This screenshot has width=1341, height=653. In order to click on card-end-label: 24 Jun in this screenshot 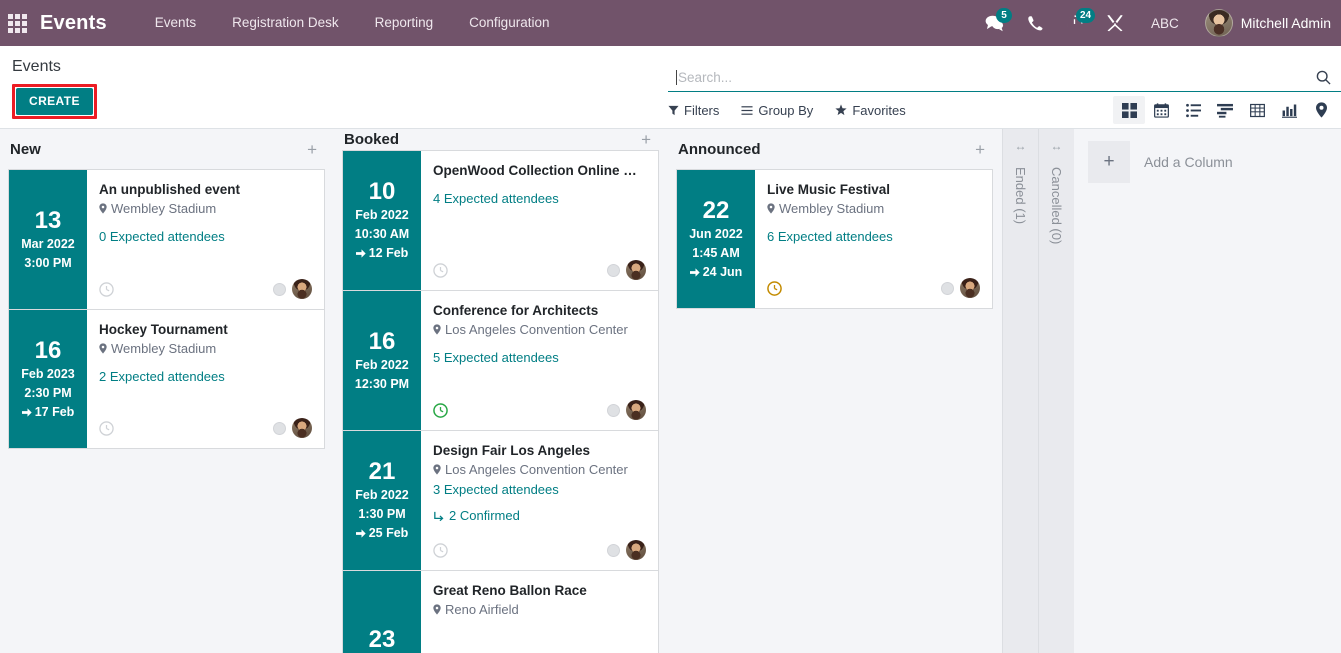, I will do `click(722, 271)`.